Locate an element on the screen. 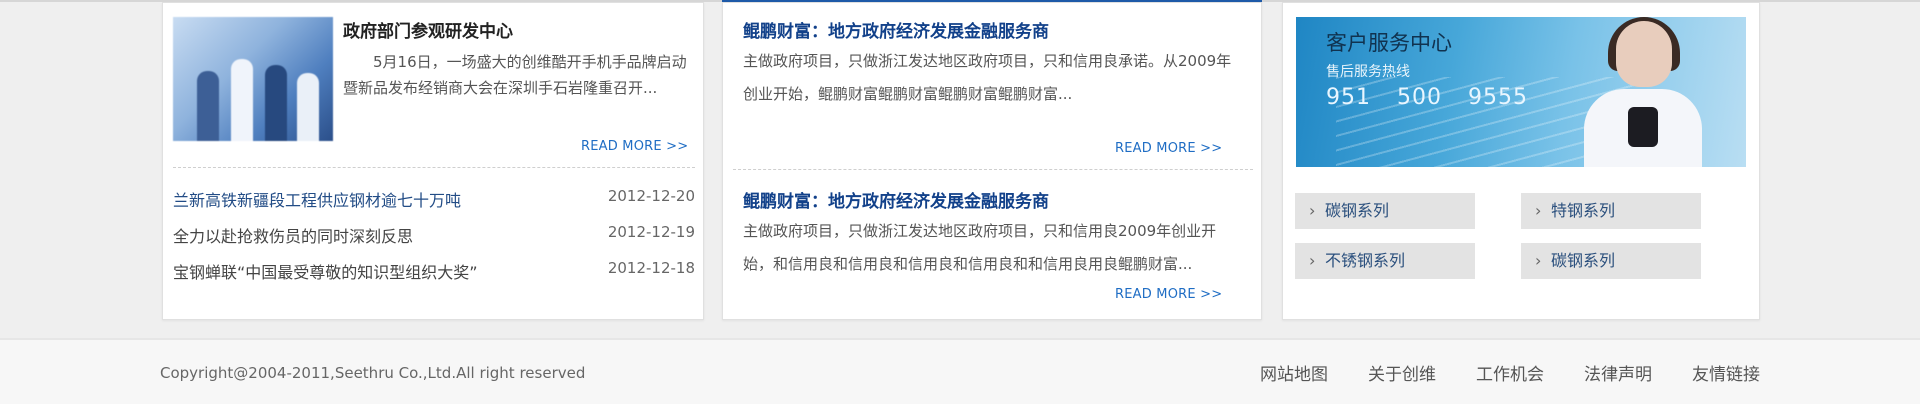  featured-news-image is located at coordinates (253, 79).